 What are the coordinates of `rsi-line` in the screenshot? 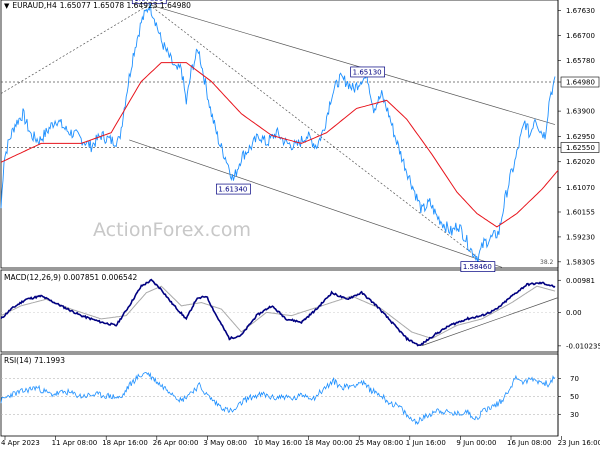 It's located at (278, 399).